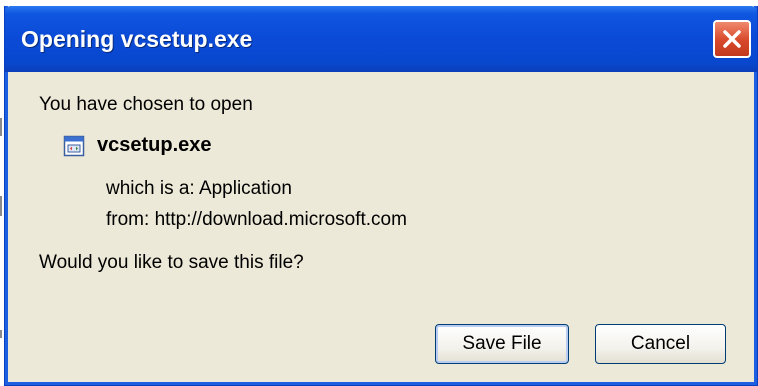  Describe the element at coordinates (154, 145) in the screenshot. I see `file-name: vcsetup.exe` at that location.